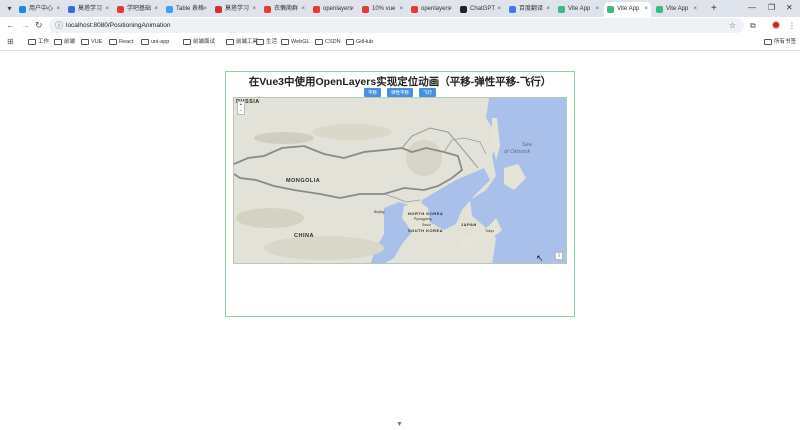 The width and height of the screenshot is (800, 430). What do you see at coordinates (338, 9) in the screenshot?
I see `tab-label: openlayers` at bounding box center [338, 9].